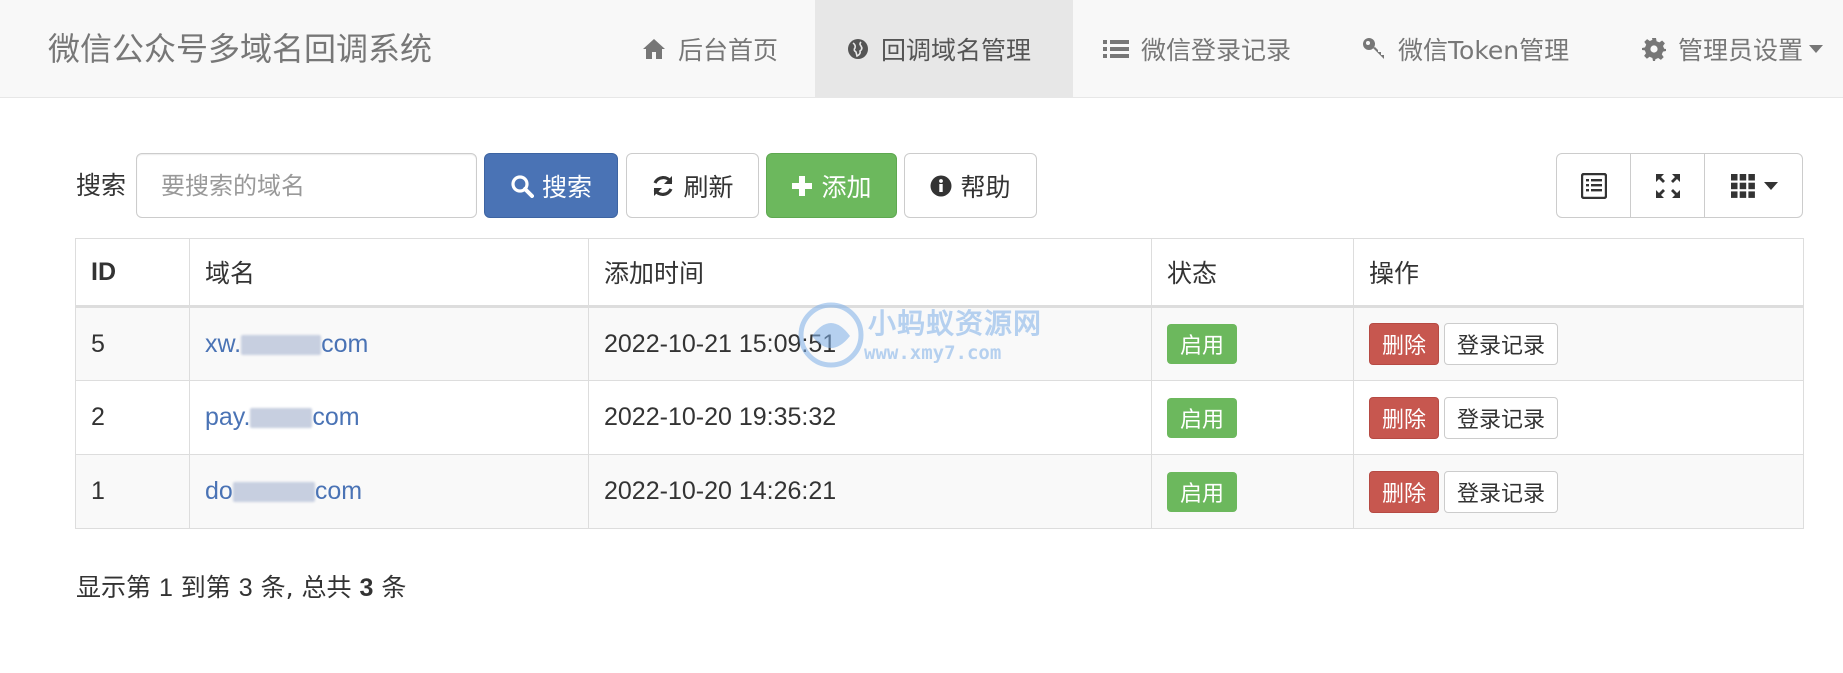  What do you see at coordinates (1742, 185) in the screenshot?
I see `grid-icon` at bounding box center [1742, 185].